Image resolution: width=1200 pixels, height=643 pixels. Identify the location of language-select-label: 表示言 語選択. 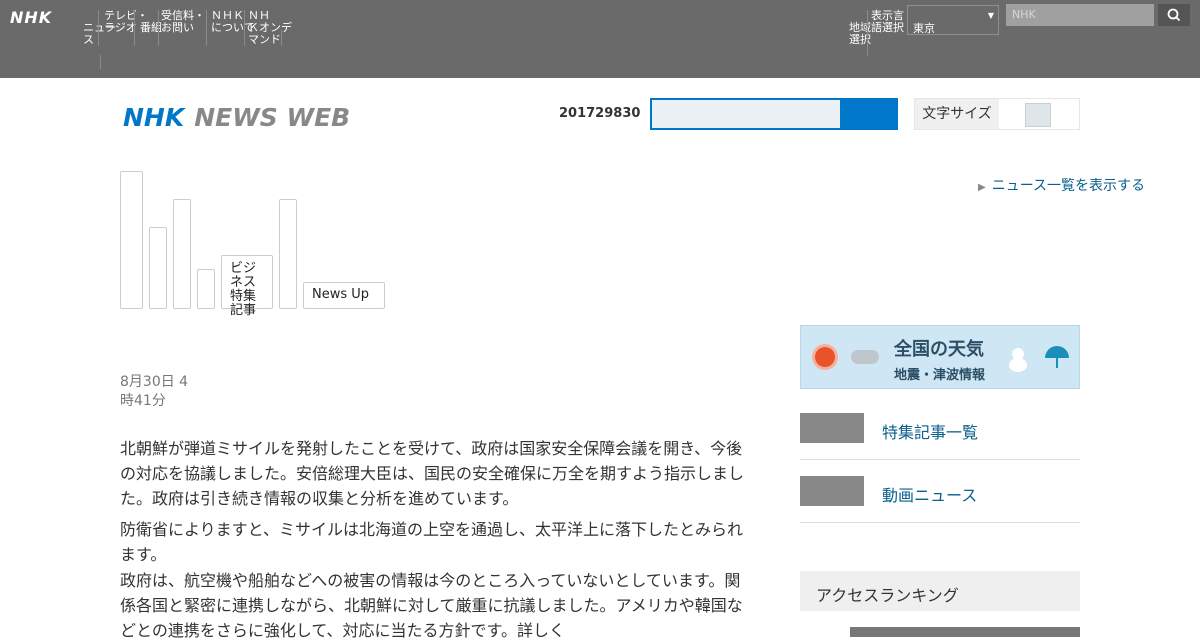
(887, 22).